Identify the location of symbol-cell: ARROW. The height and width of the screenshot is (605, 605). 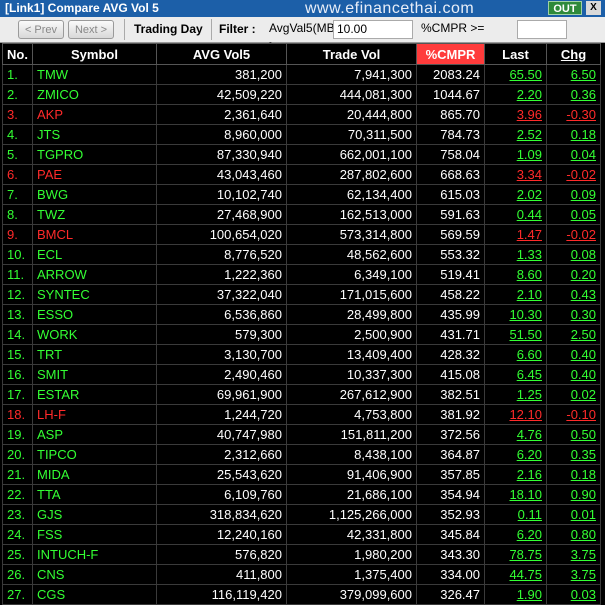
(94, 274).